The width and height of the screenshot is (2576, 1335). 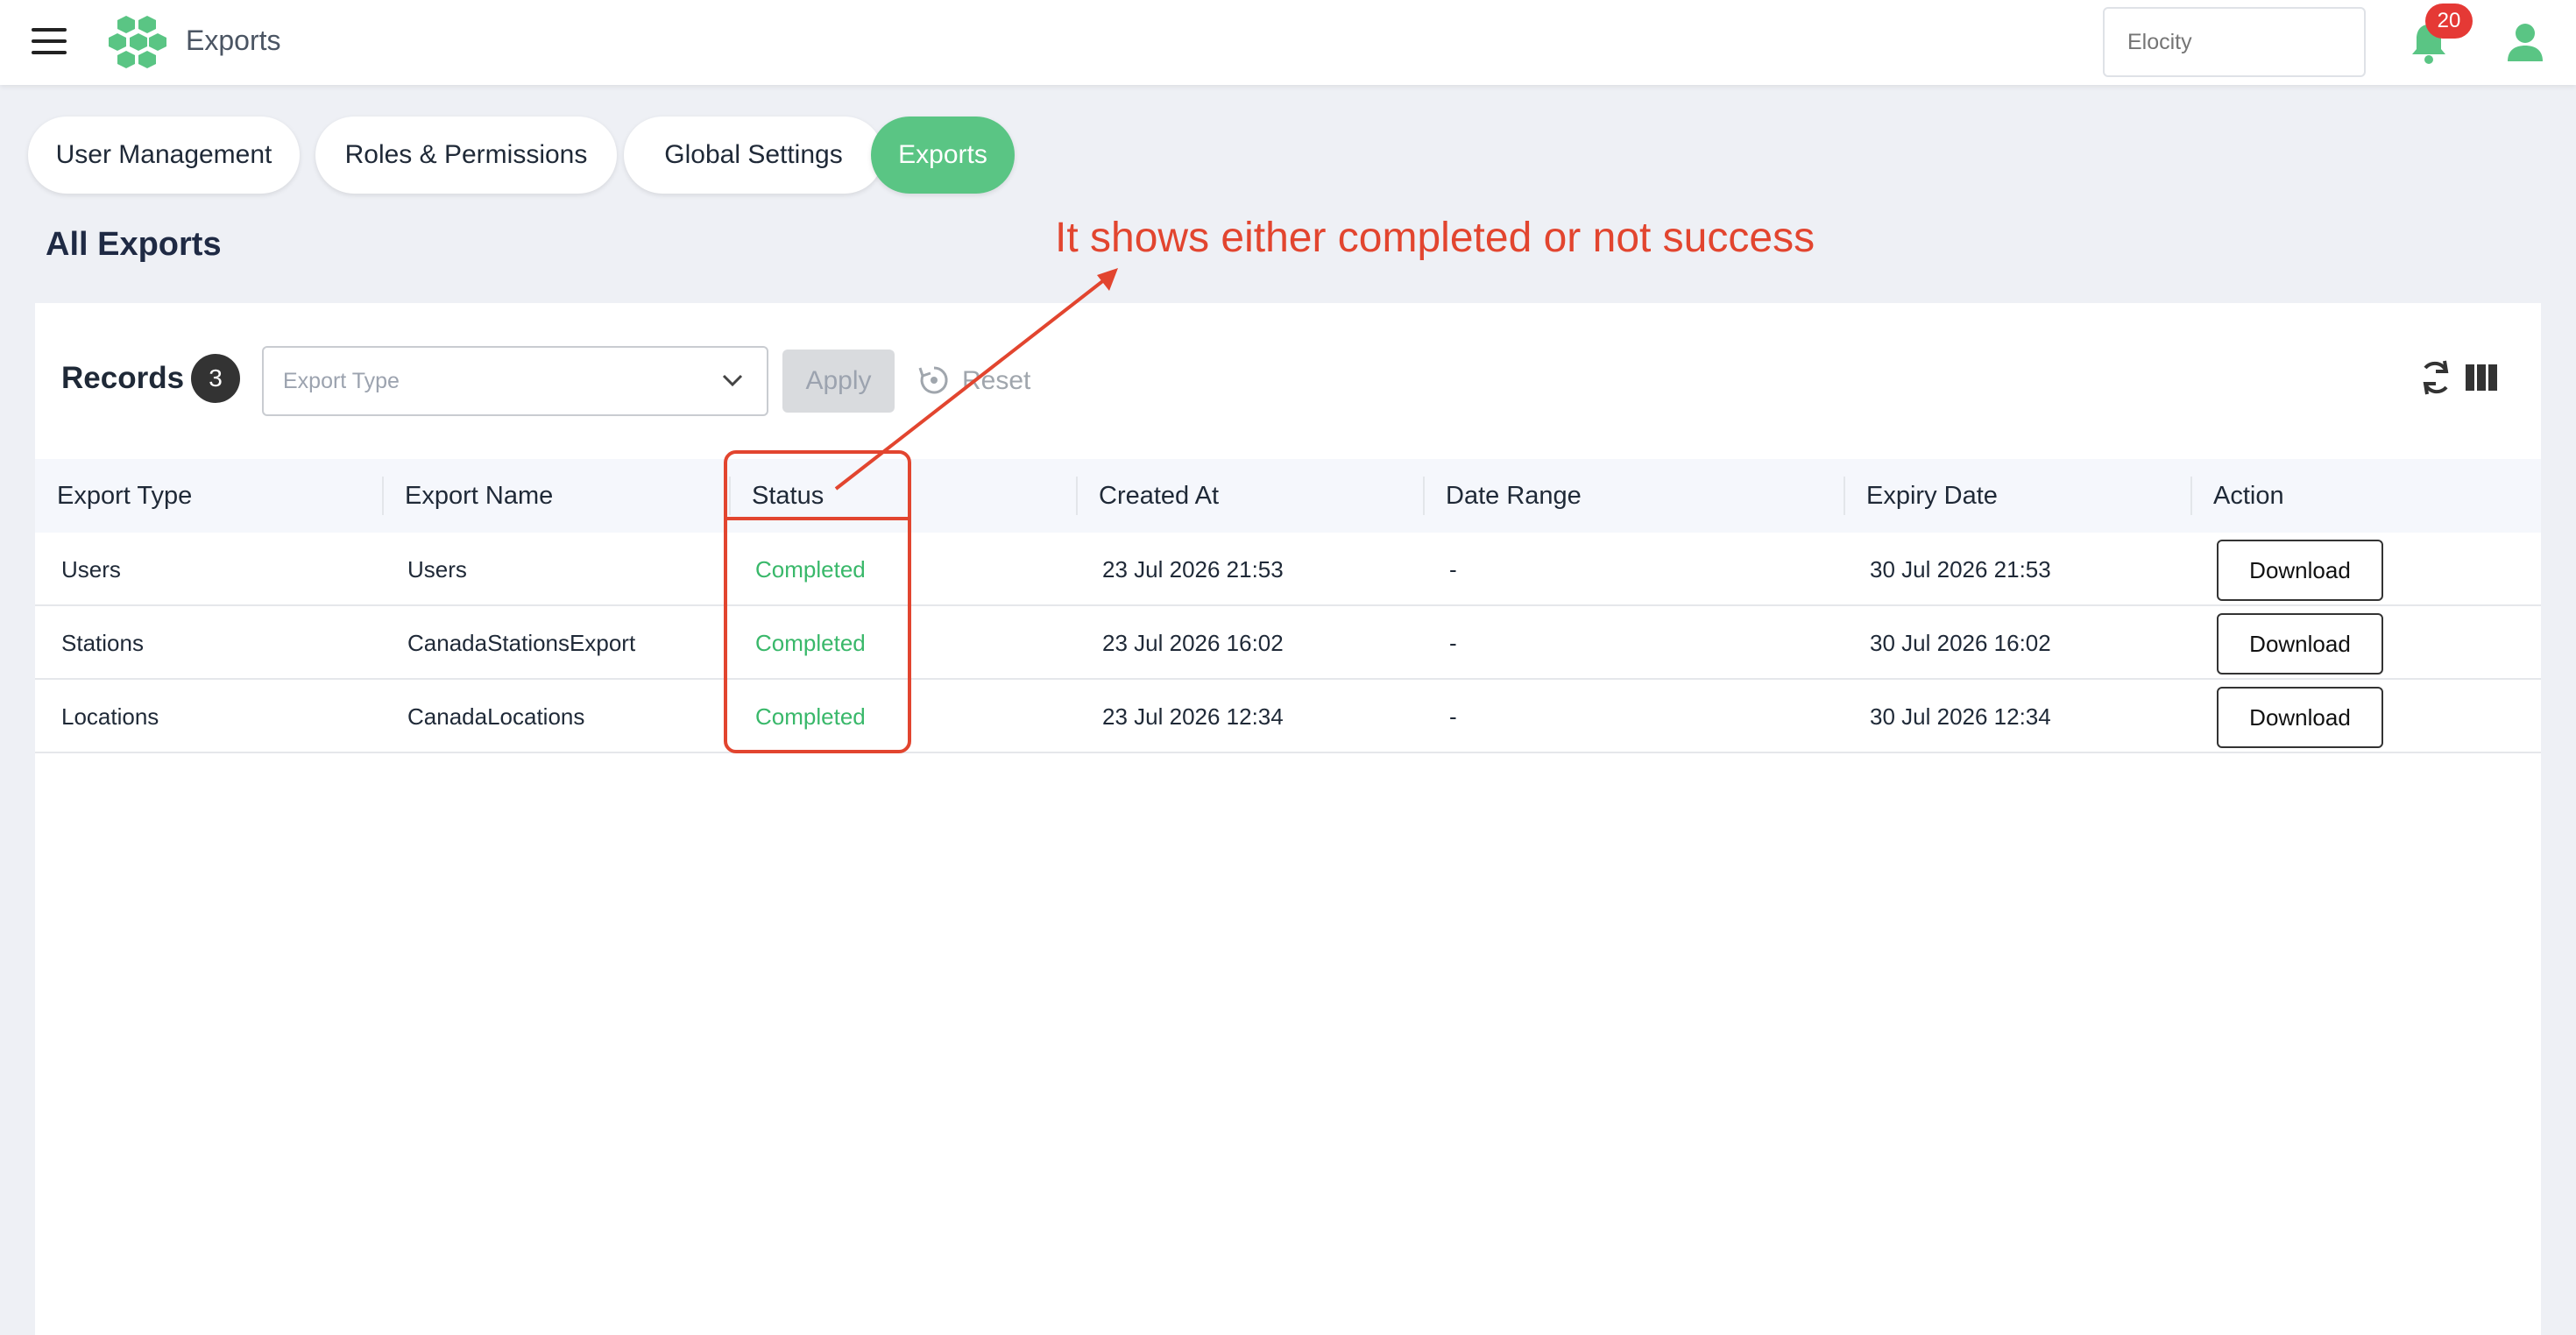 What do you see at coordinates (521, 643) in the screenshot?
I see `cell-export-name: CanadaStationsExport` at bounding box center [521, 643].